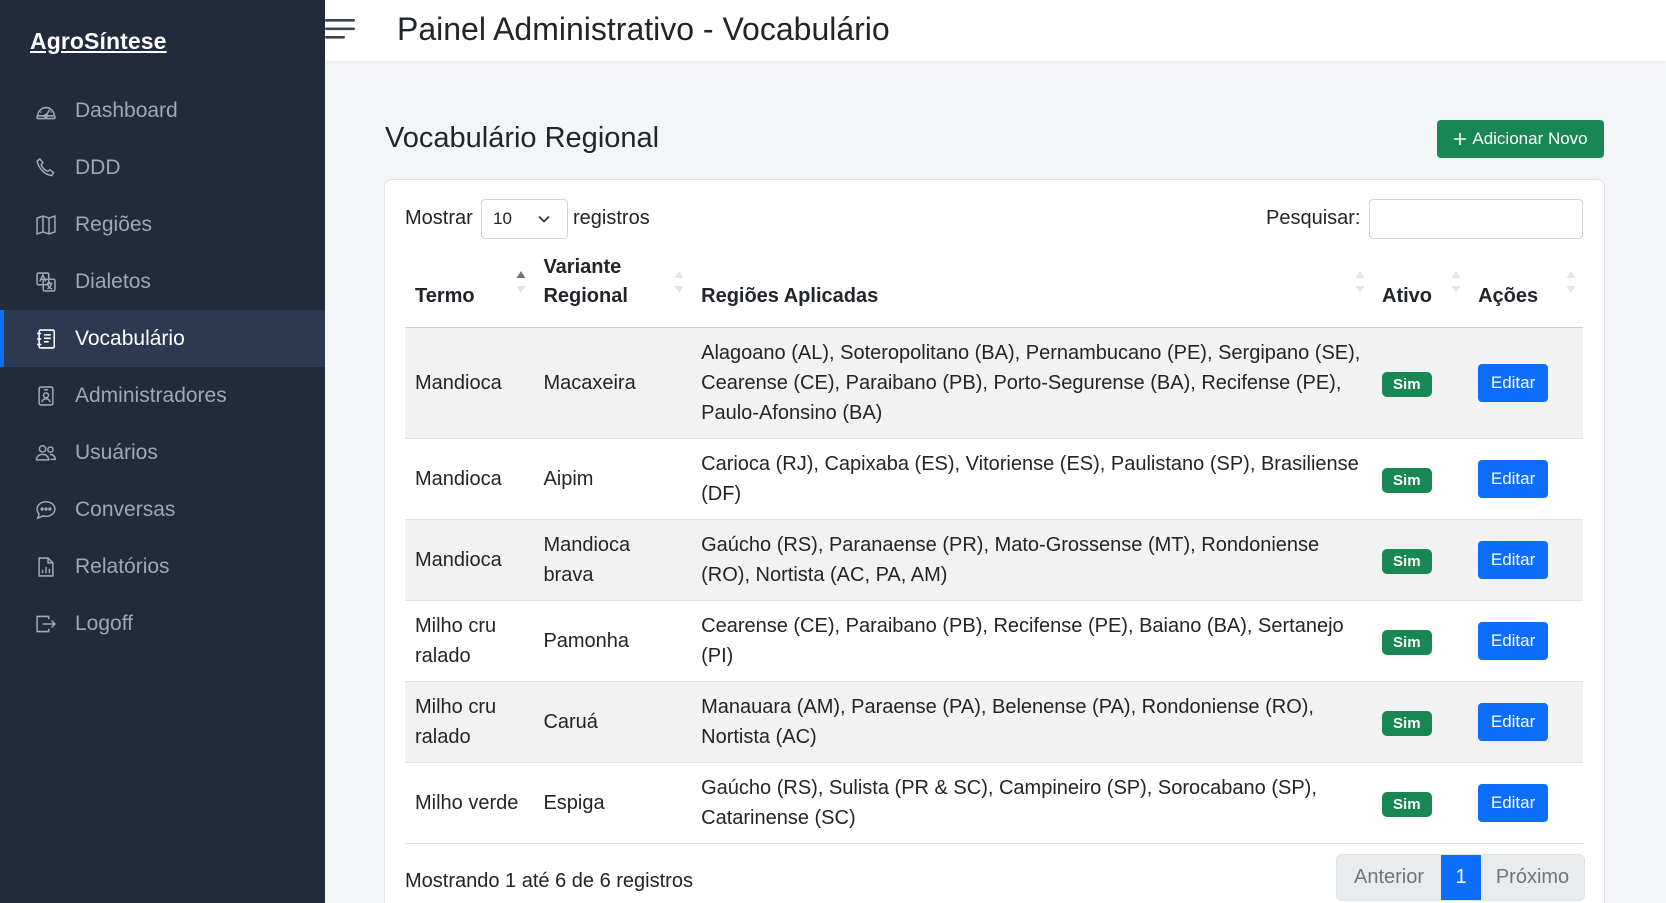 The image size is (1666, 903). What do you see at coordinates (524, 219) in the screenshot?
I see `page-length-select: 10` at bounding box center [524, 219].